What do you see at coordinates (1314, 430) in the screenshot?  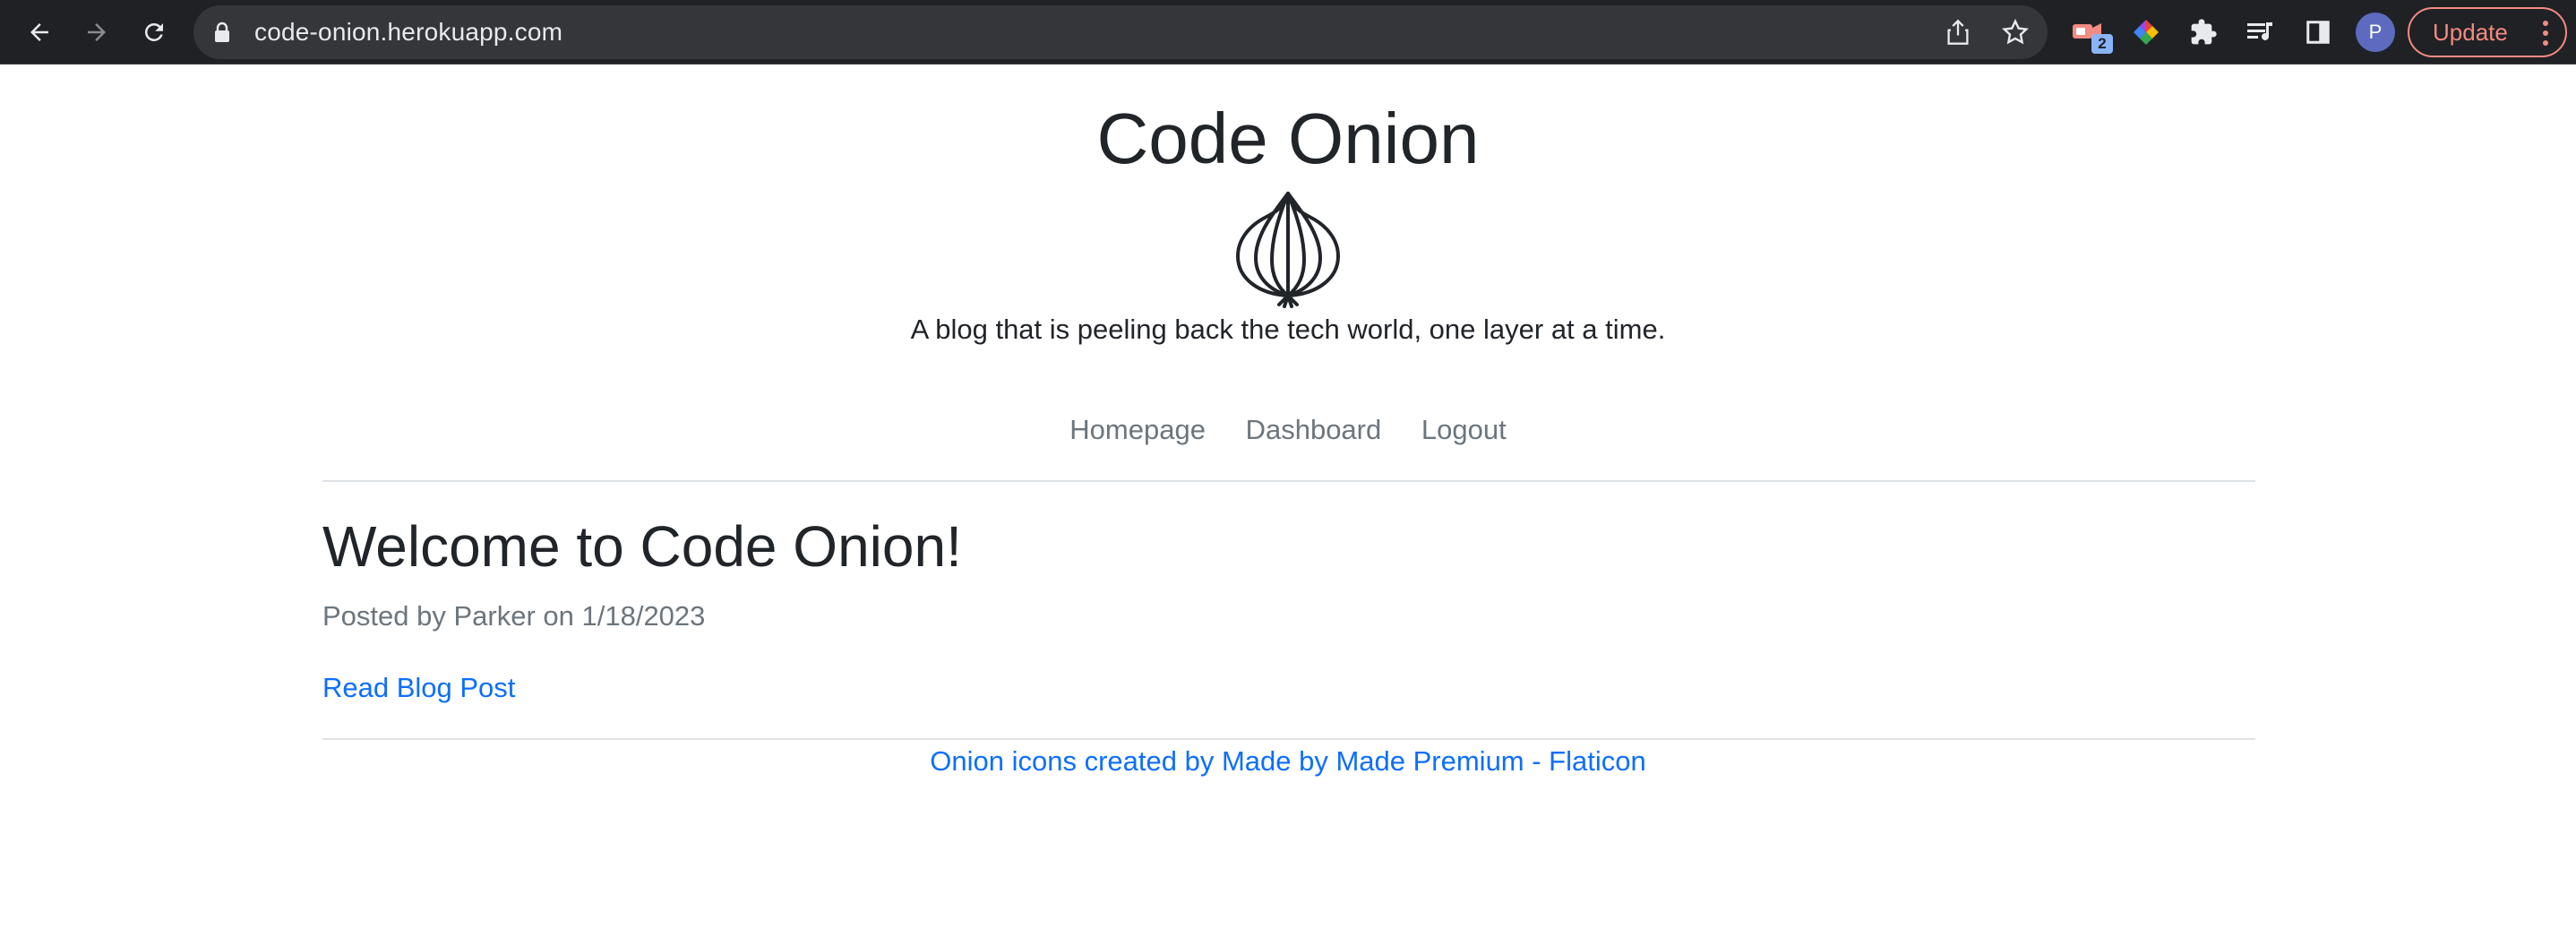 I see `nav-link-dashboard: Dashboard` at bounding box center [1314, 430].